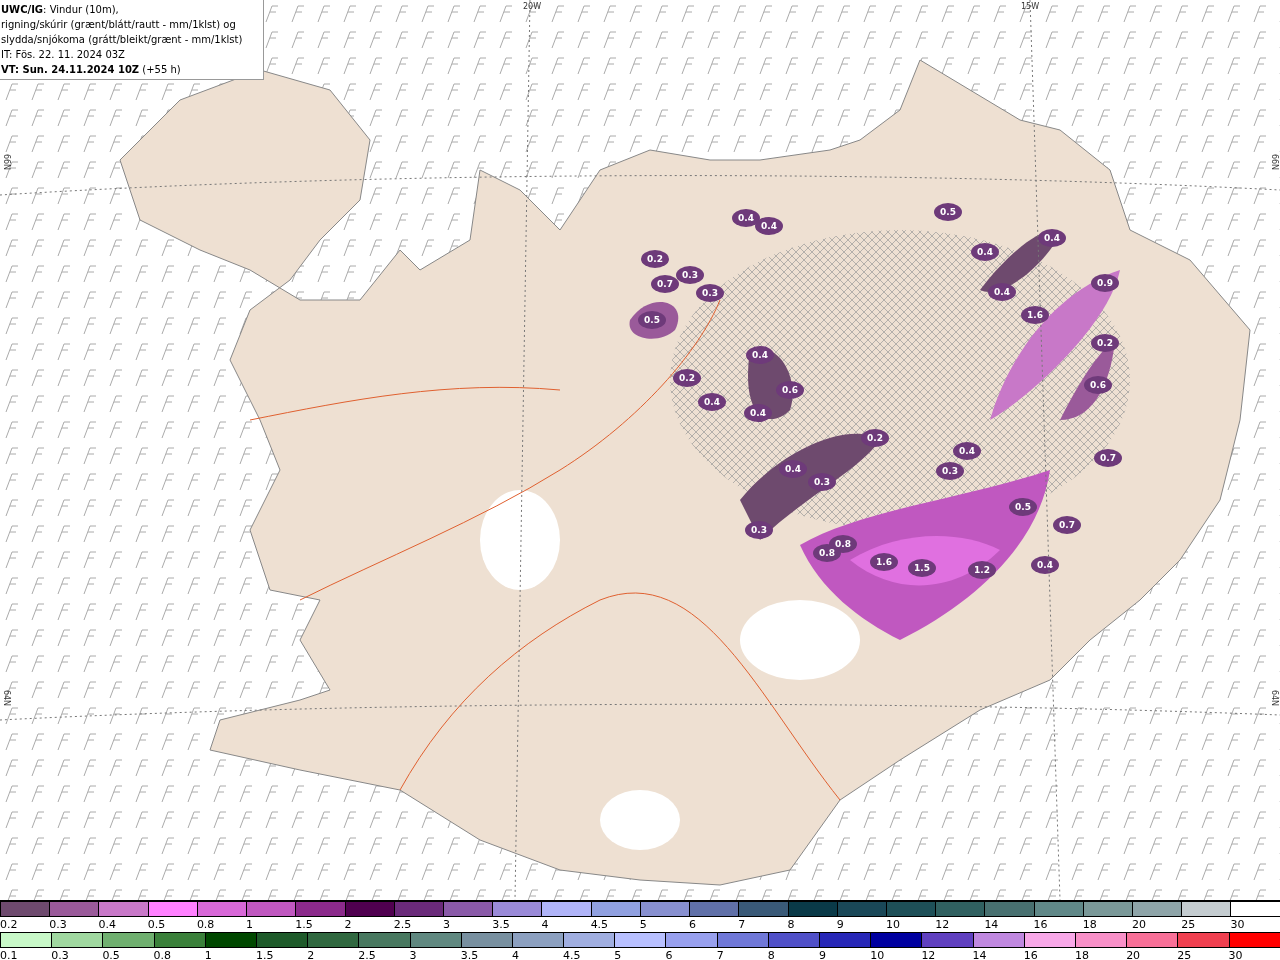 Image resolution: width=1280 pixels, height=960 pixels. What do you see at coordinates (9, 924) in the screenshot?
I see `legend-value: 0.2` at bounding box center [9, 924].